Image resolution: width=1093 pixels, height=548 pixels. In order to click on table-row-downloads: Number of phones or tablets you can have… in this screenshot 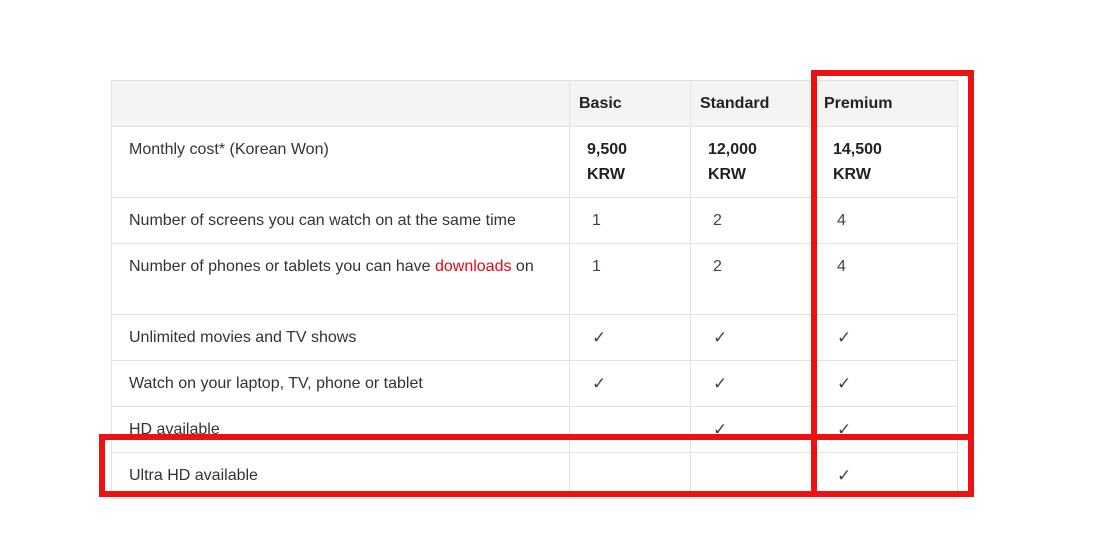, I will do `click(534, 279)`.